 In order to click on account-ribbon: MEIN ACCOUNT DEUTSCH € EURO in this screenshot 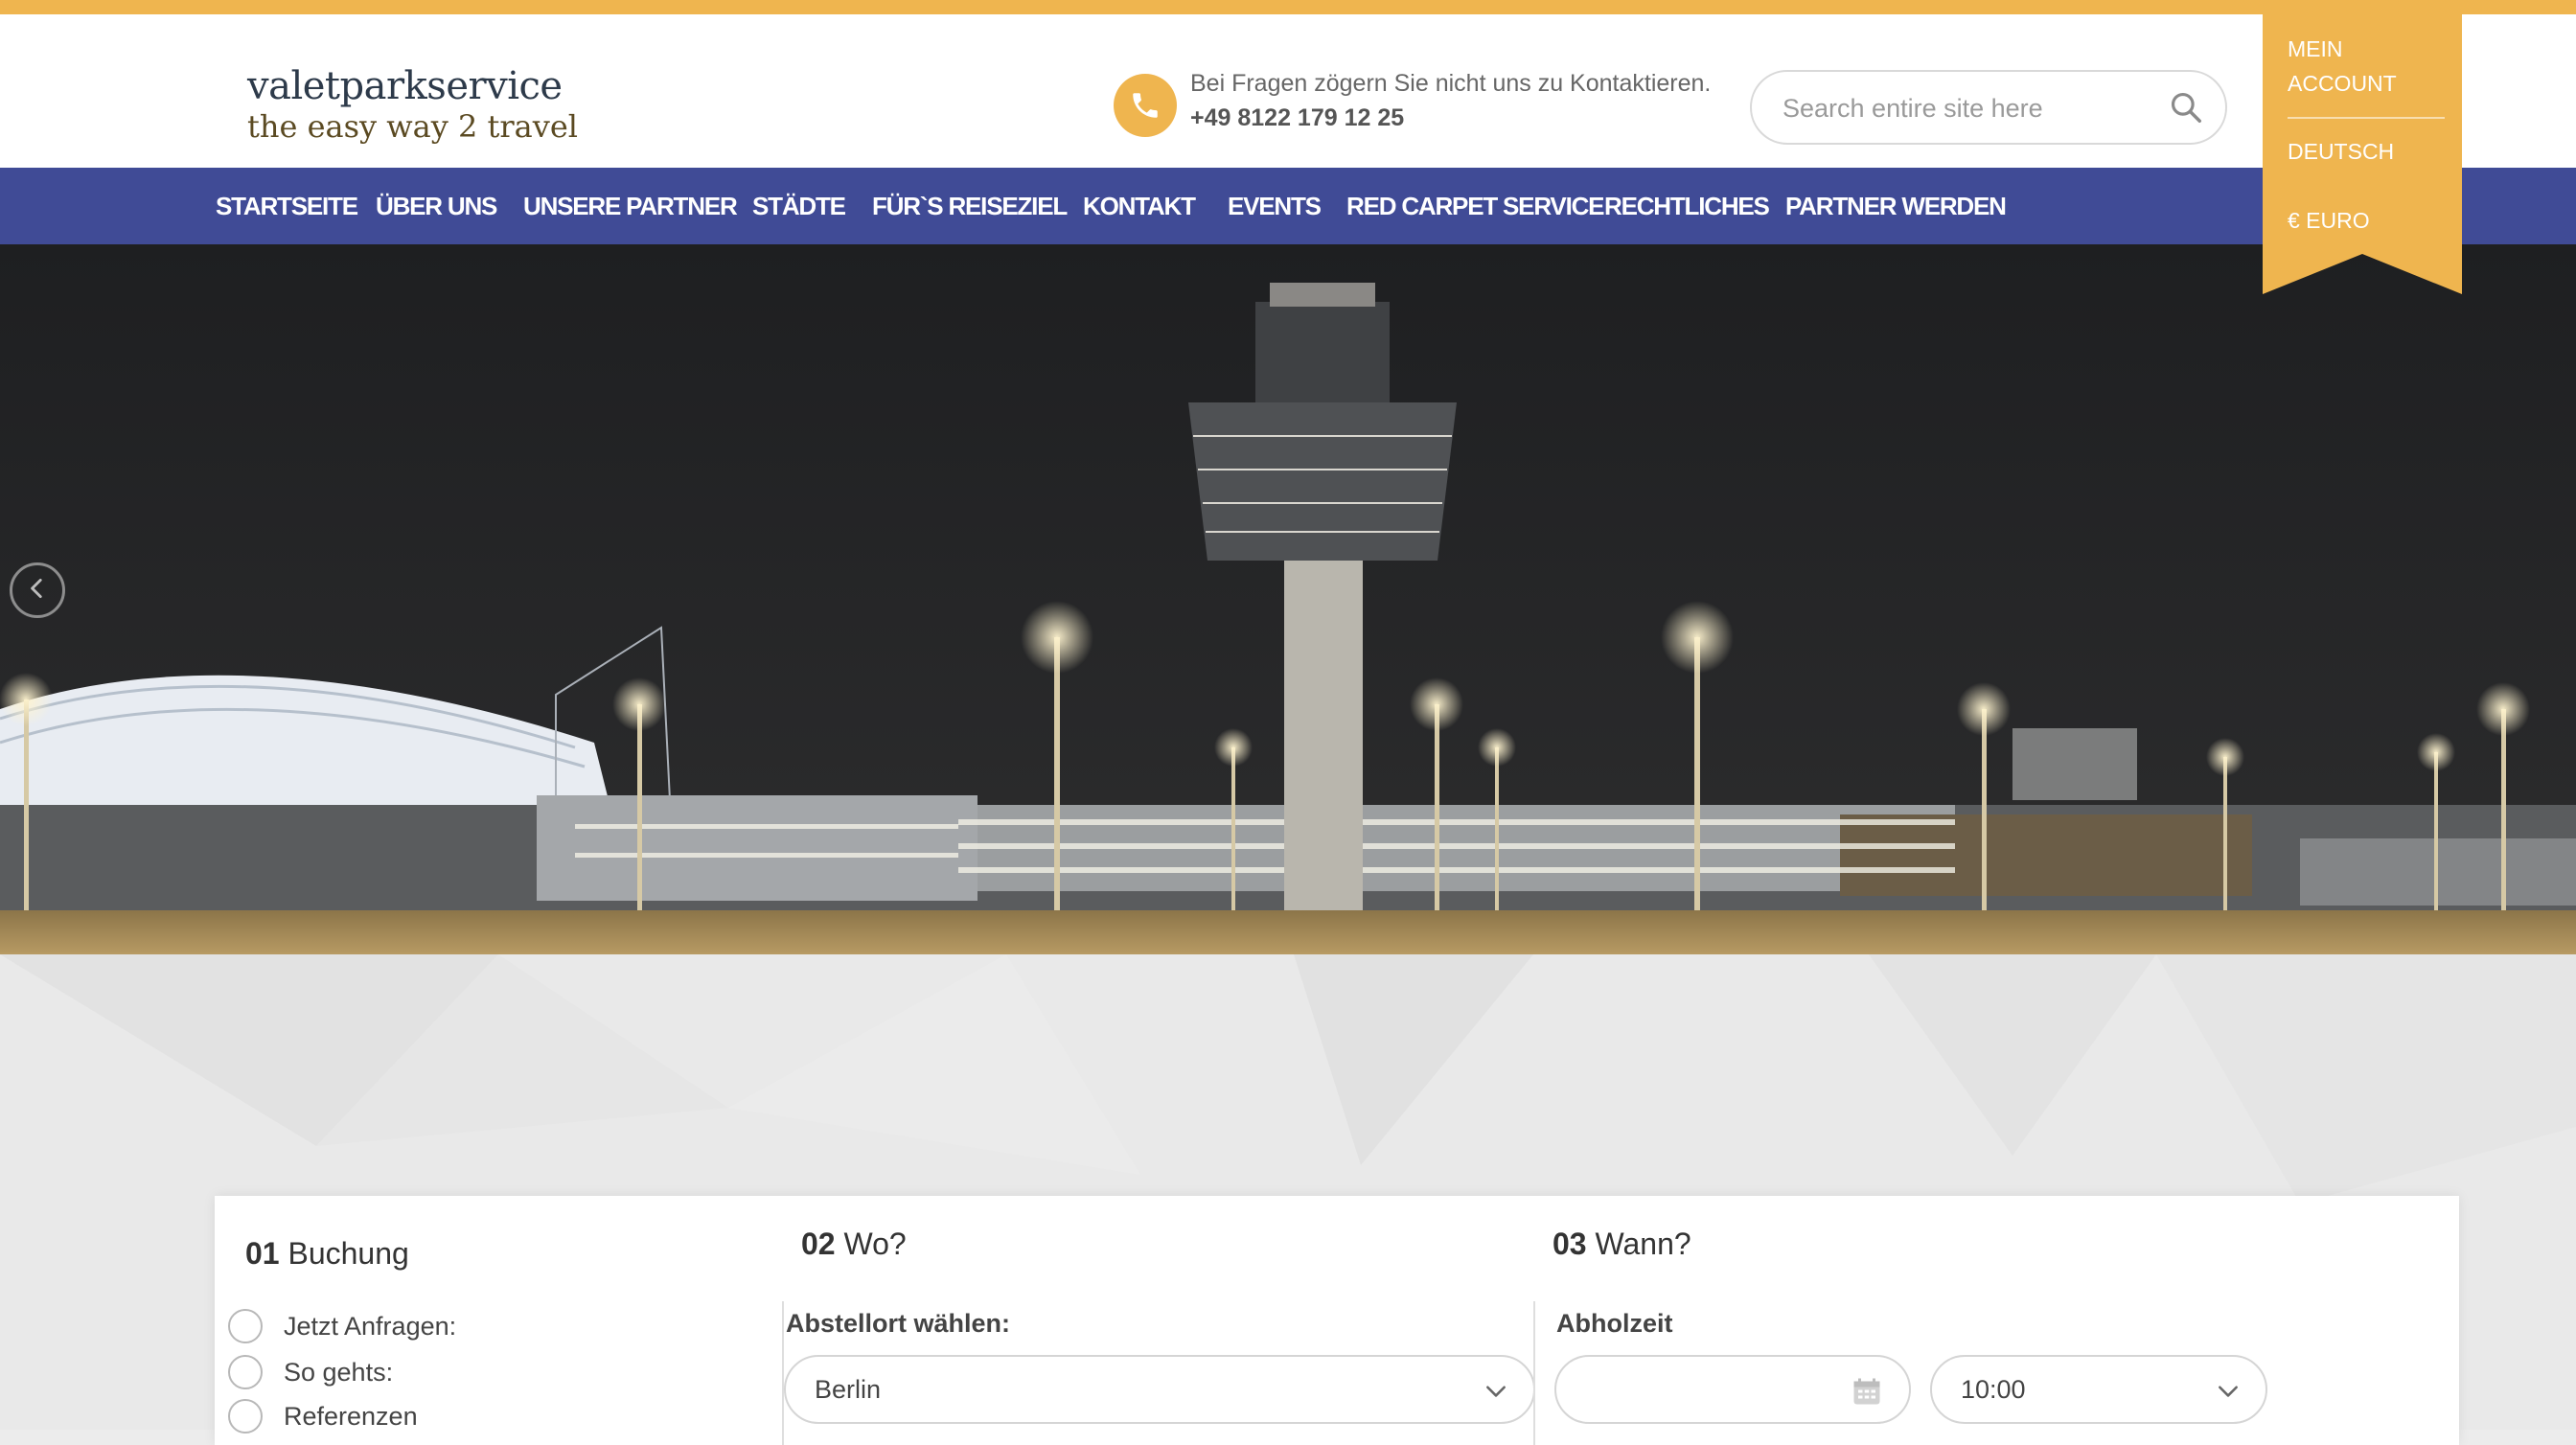, I will do `click(2363, 154)`.